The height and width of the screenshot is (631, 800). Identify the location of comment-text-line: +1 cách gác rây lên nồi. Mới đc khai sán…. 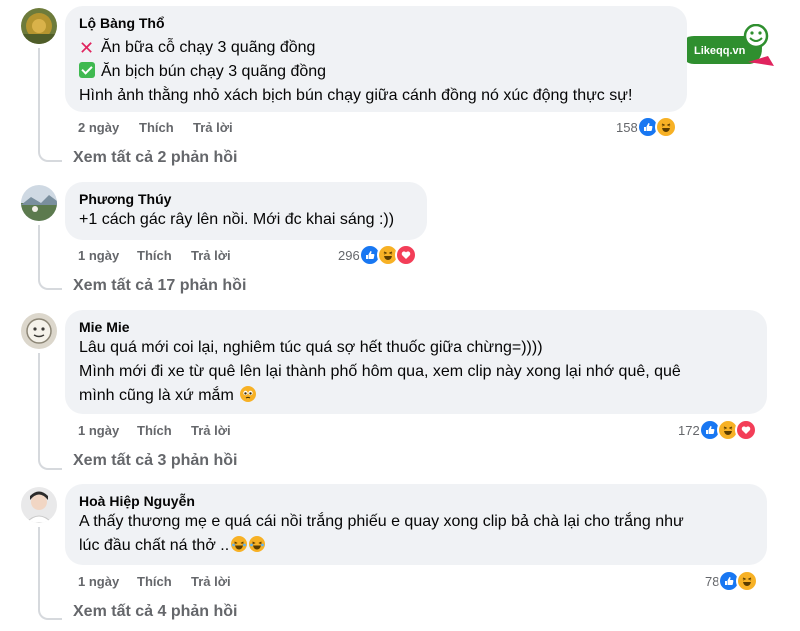
(237, 219).